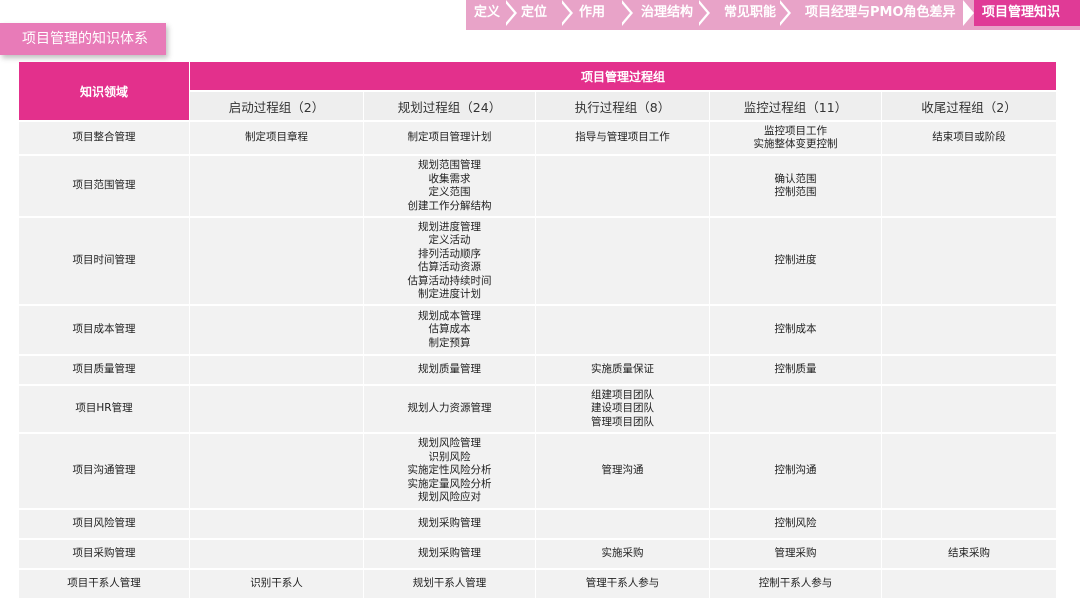  I want to click on process-cell: 控制成本, so click(796, 331).